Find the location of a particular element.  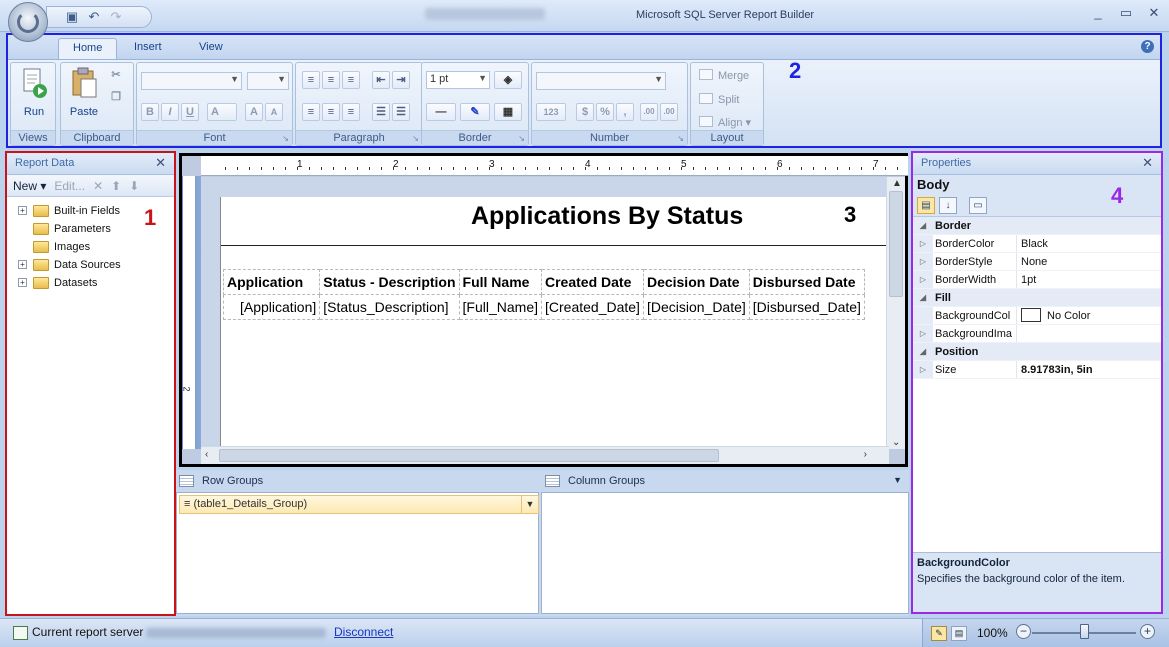

merge-button: Merge is located at coordinates (724, 75).